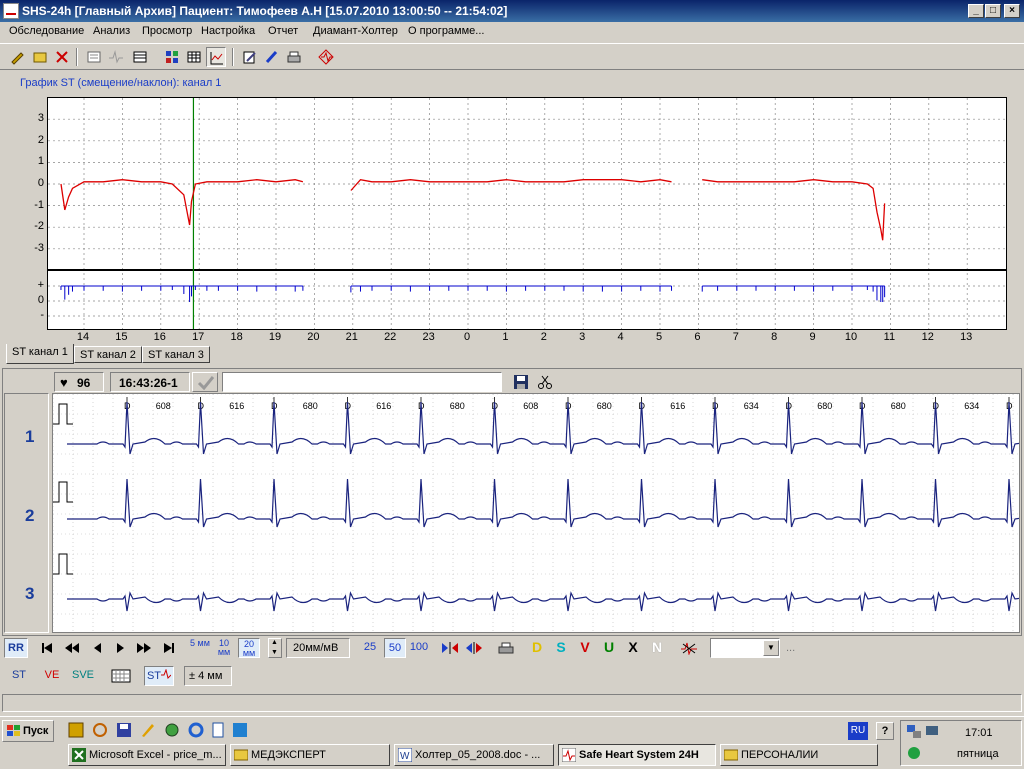 The height and width of the screenshot is (769, 1024). I want to click on quicklaunch-ie-icon, so click(197, 731).